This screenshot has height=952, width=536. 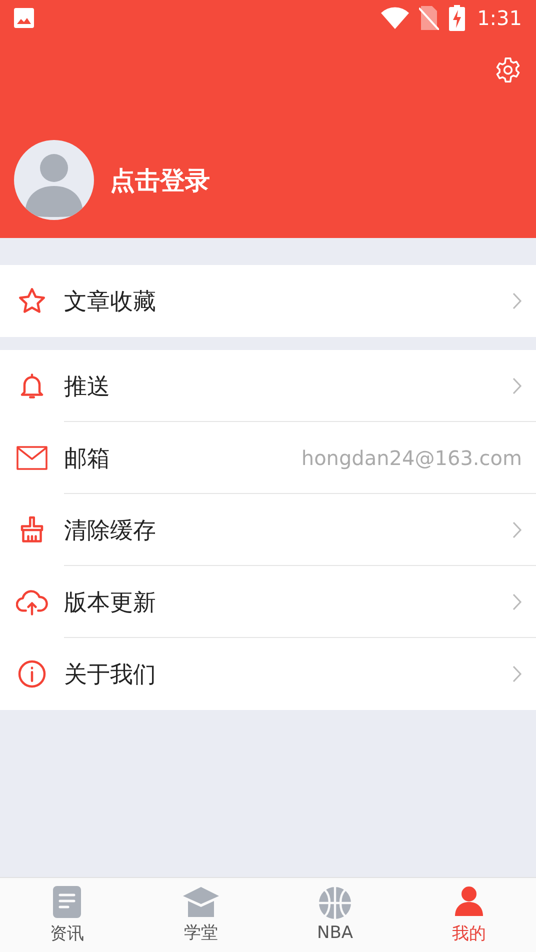 I want to click on status-time: 1:31, so click(x=499, y=18).